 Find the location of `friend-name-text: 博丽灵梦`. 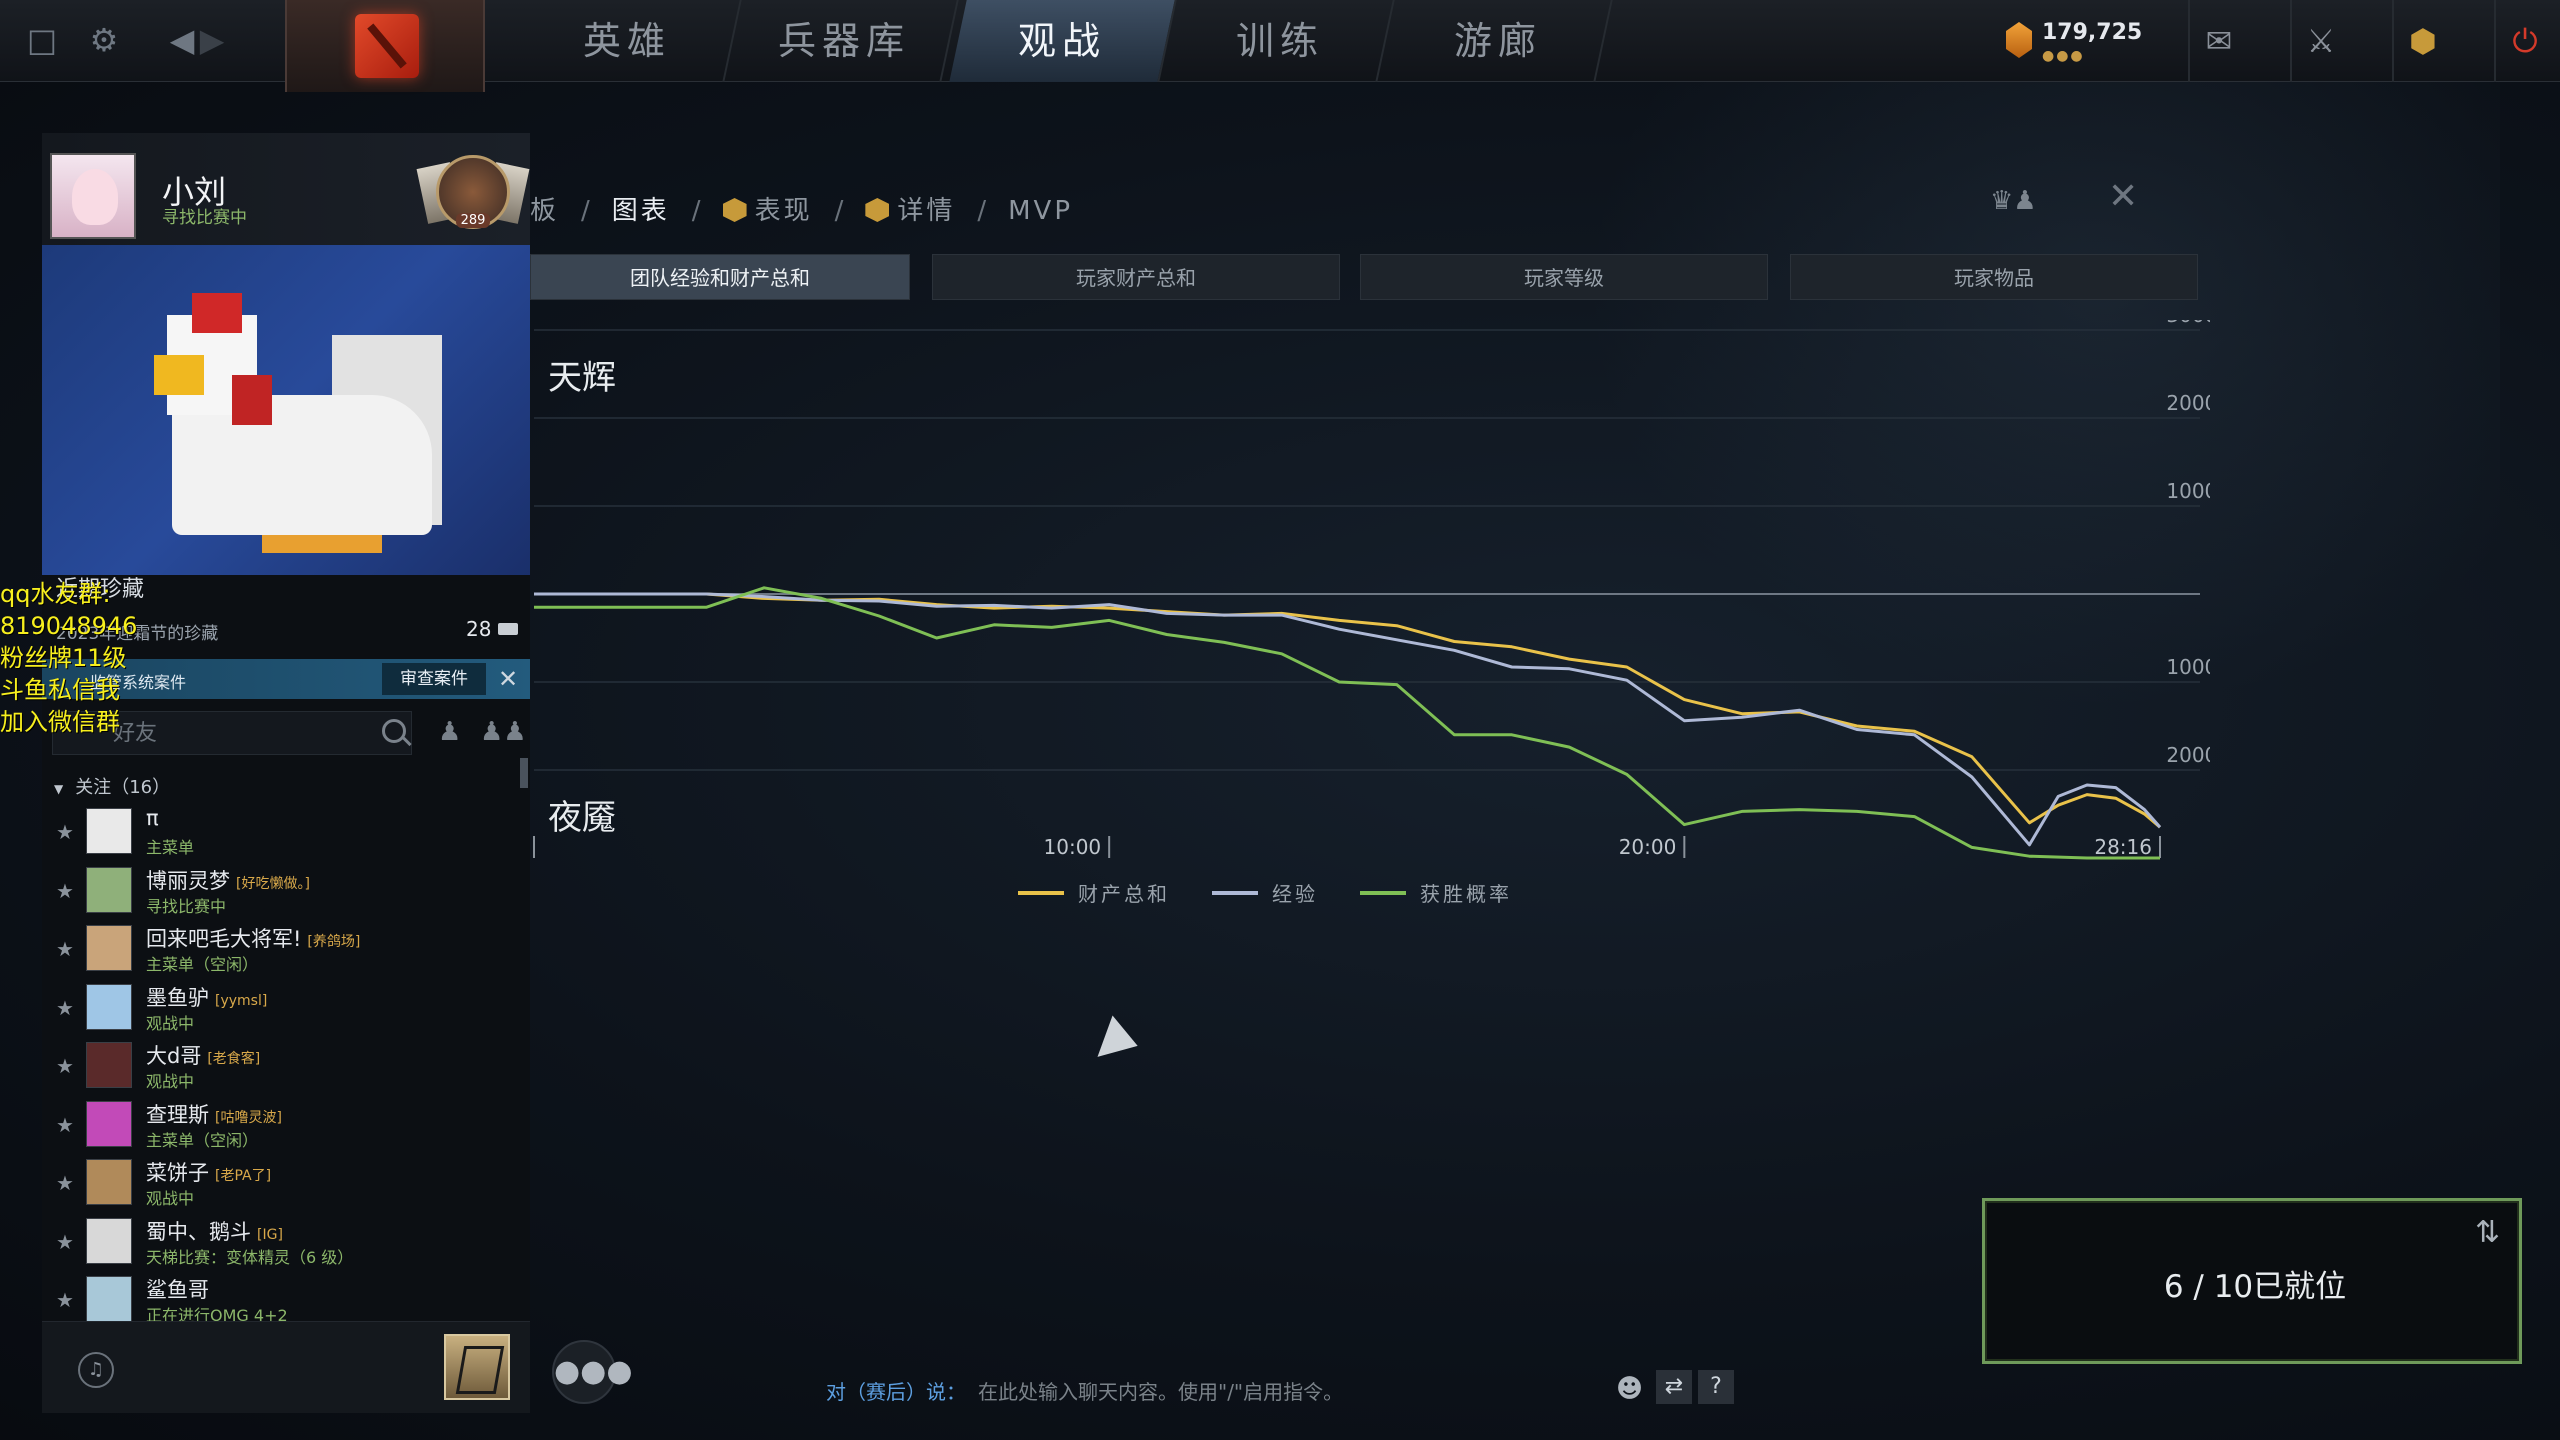

friend-name-text: 博丽灵梦 is located at coordinates (188, 880).